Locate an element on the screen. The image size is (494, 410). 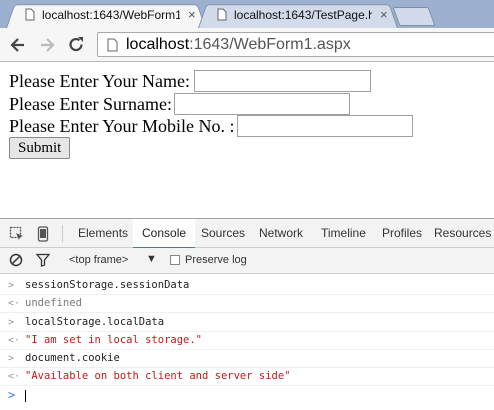
console-result-line: <· "I am set in local storage." is located at coordinates (247, 341).